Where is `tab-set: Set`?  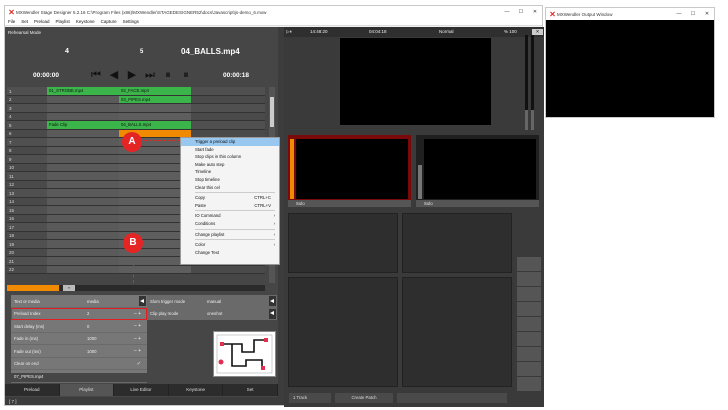 tab-set: Set is located at coordinates (250, 390).